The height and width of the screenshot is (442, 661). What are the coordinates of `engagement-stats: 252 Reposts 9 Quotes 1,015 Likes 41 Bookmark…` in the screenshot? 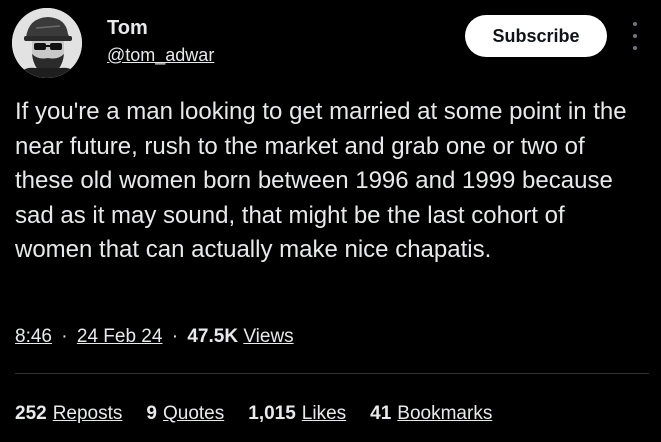 It's located at (265, 414).